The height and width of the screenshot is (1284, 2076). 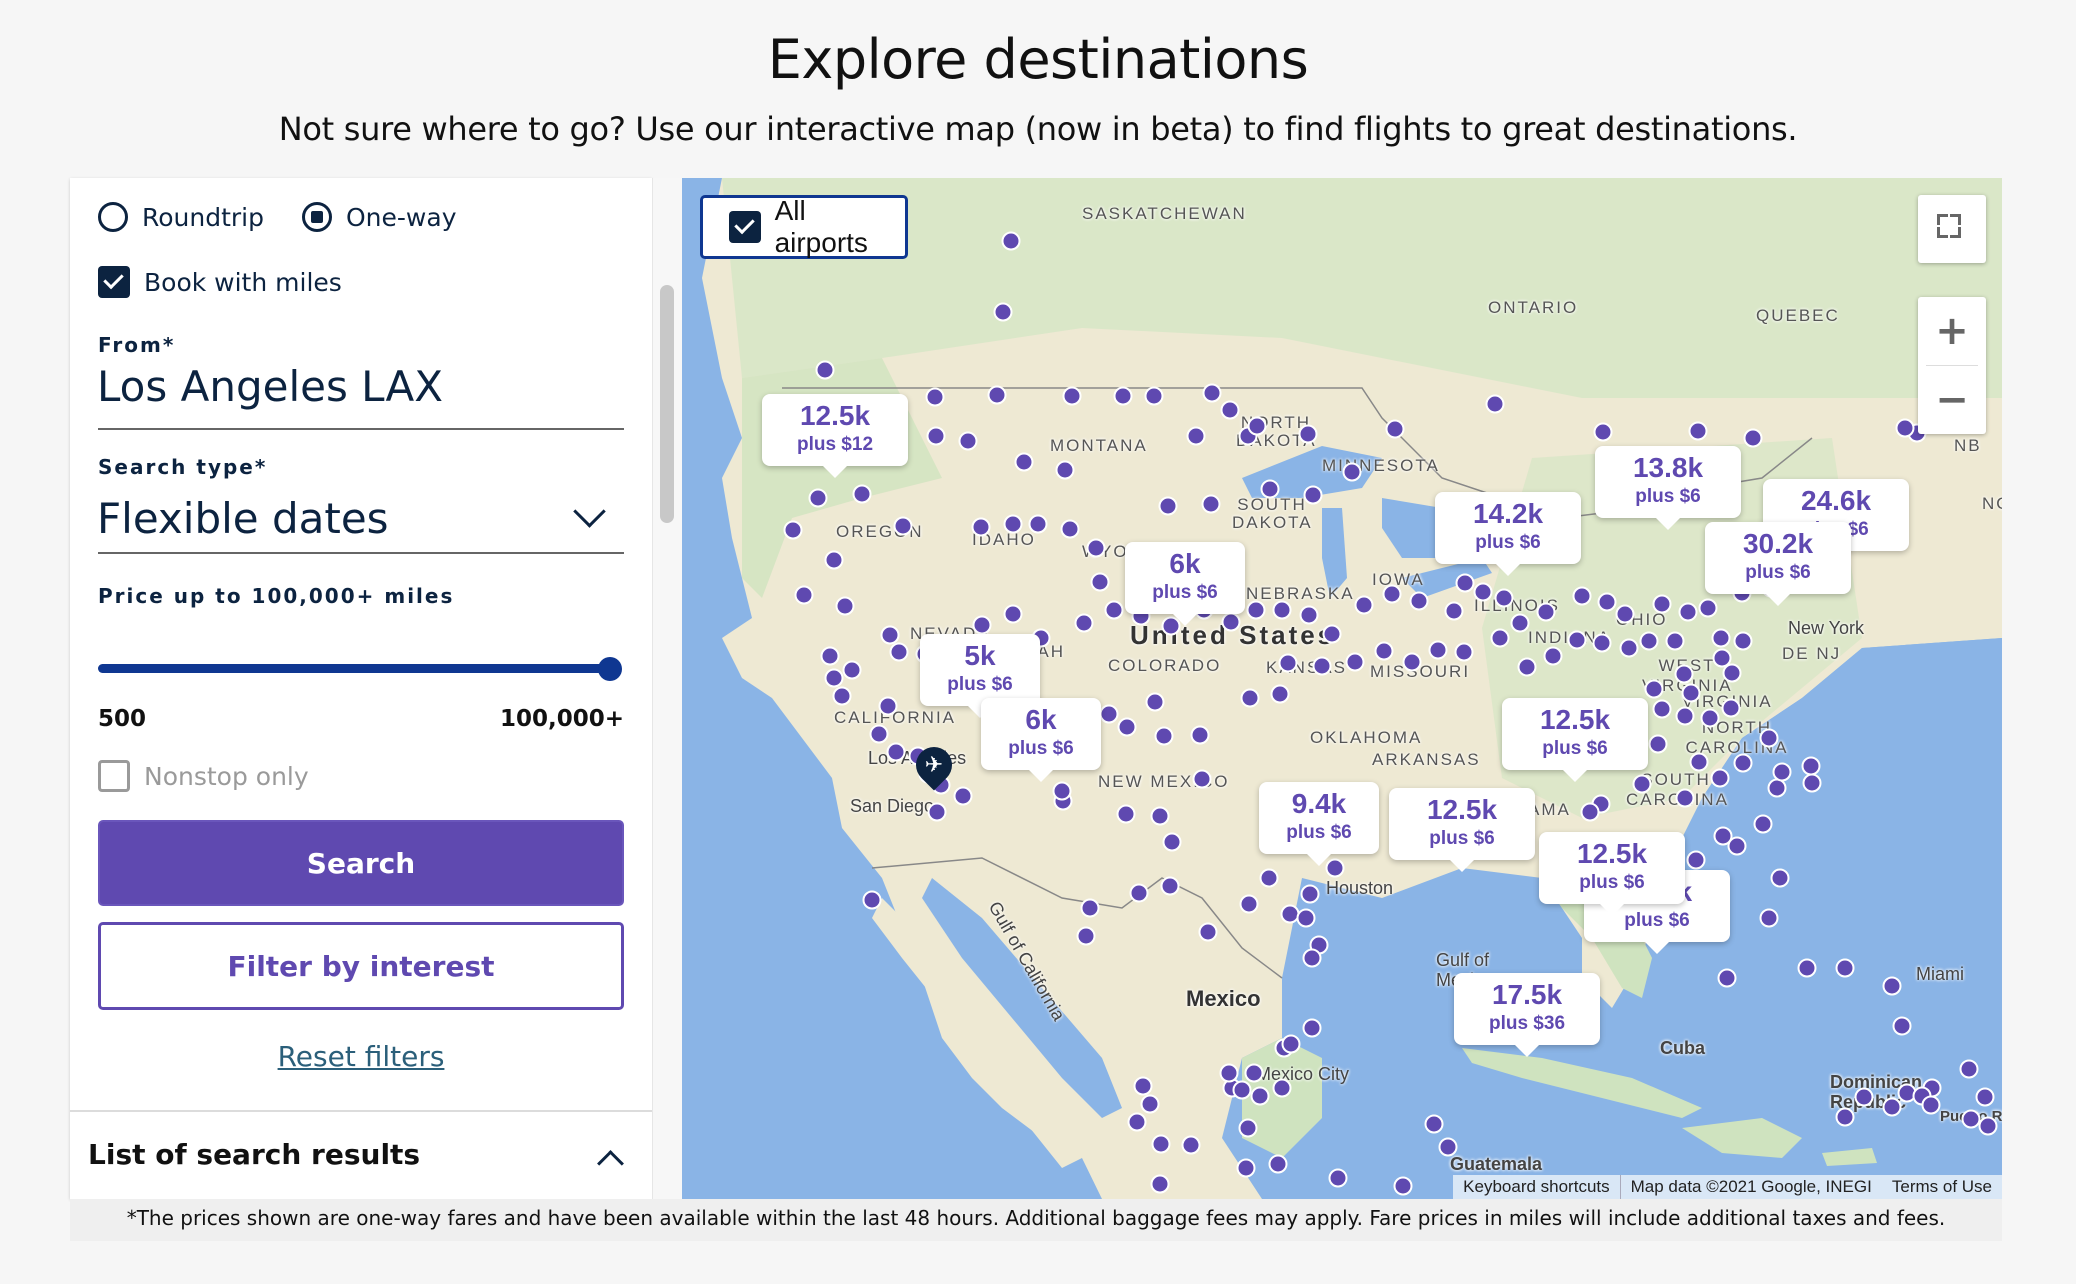 What do you see at coordinates (1508, 534) in the screenshot?
I see `price-tag: 14.2k plus $6` at bounding box center [1508, 534].